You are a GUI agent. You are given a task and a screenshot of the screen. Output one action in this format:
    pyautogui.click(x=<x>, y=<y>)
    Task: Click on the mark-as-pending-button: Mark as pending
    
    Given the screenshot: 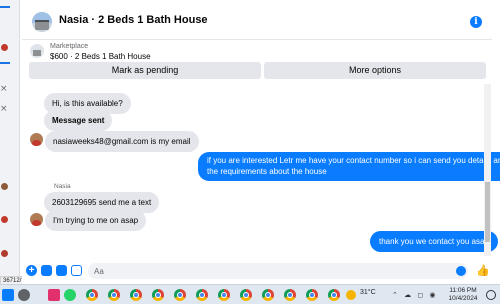 What is the action you would take?
    pyautogui.click(x=145, y=70)
    